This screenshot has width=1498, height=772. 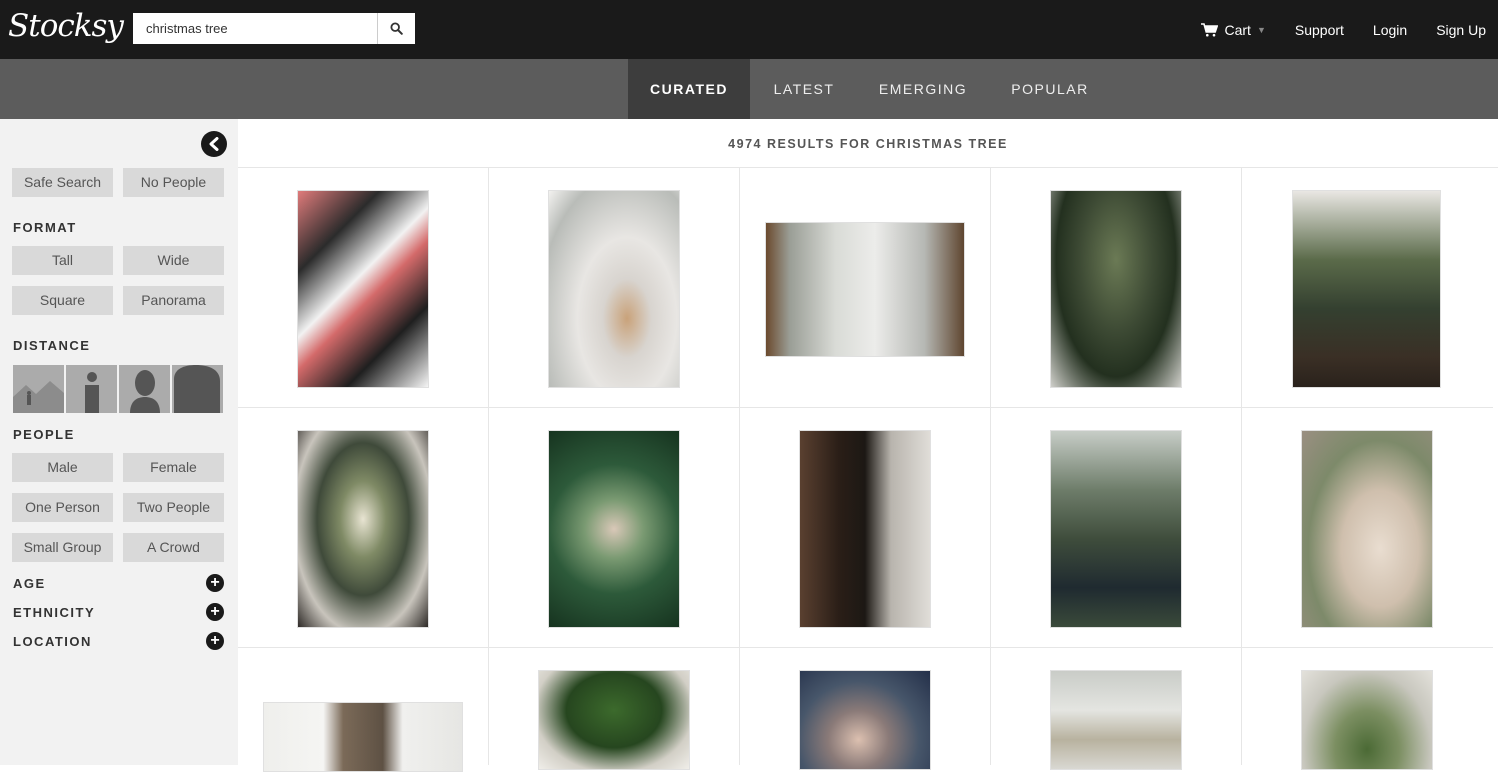 What do you see at coordinates (363, 737) in the screenshot?
I see `photo-barn-doors-wreaths` at bounding box center [363, 737].